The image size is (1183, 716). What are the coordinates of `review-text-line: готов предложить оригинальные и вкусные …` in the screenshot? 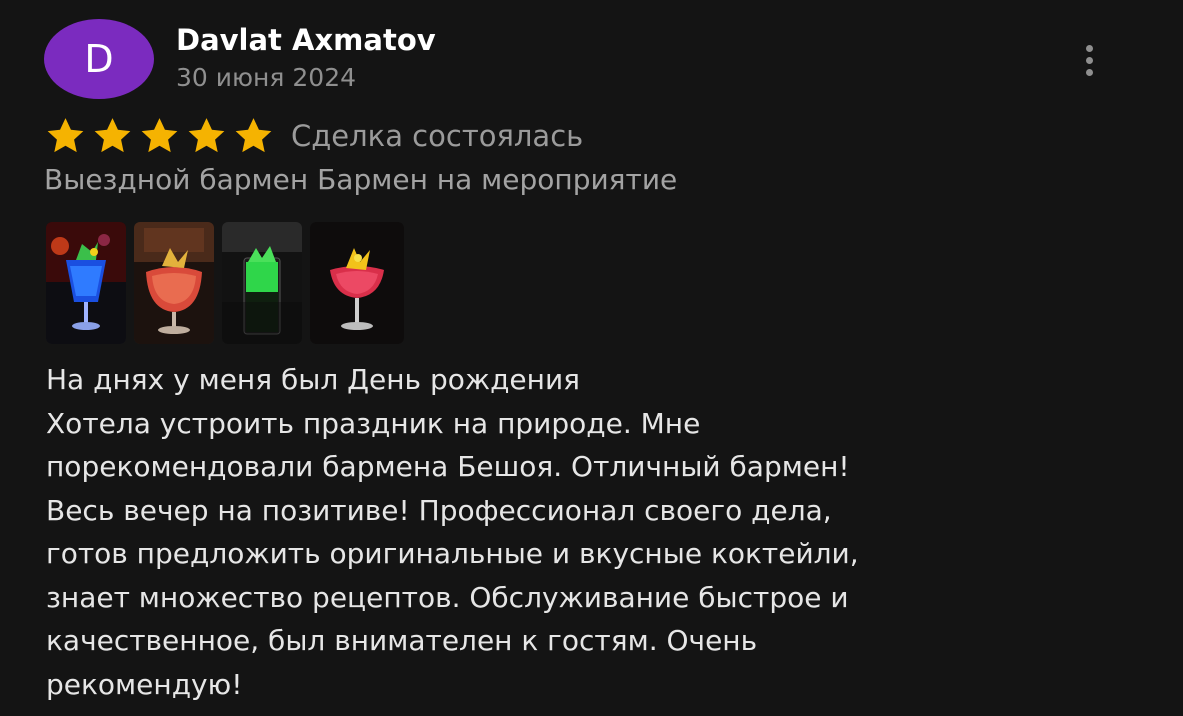 It's located at (452, 553).